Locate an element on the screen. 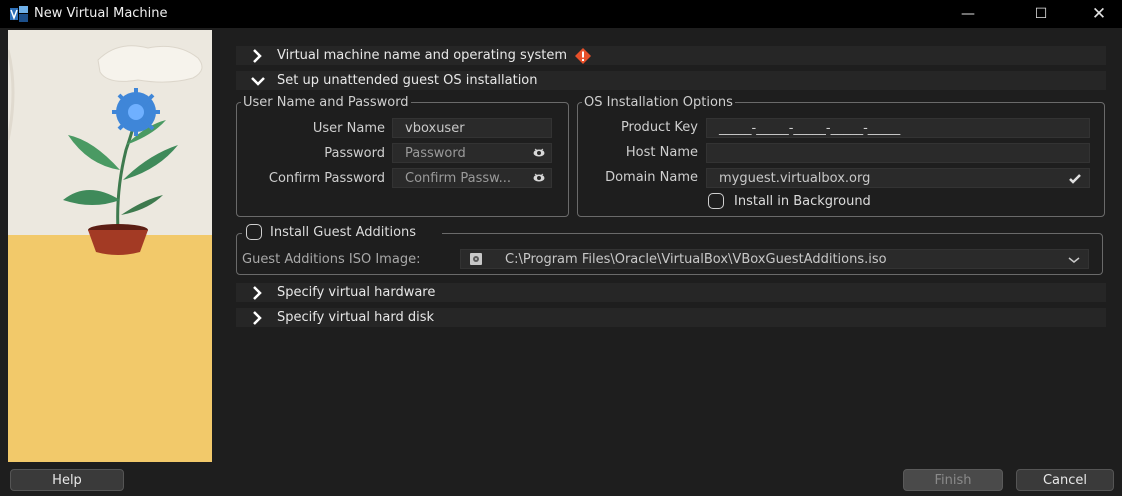  virtualbox-icon is located at coordinates (19, 14).